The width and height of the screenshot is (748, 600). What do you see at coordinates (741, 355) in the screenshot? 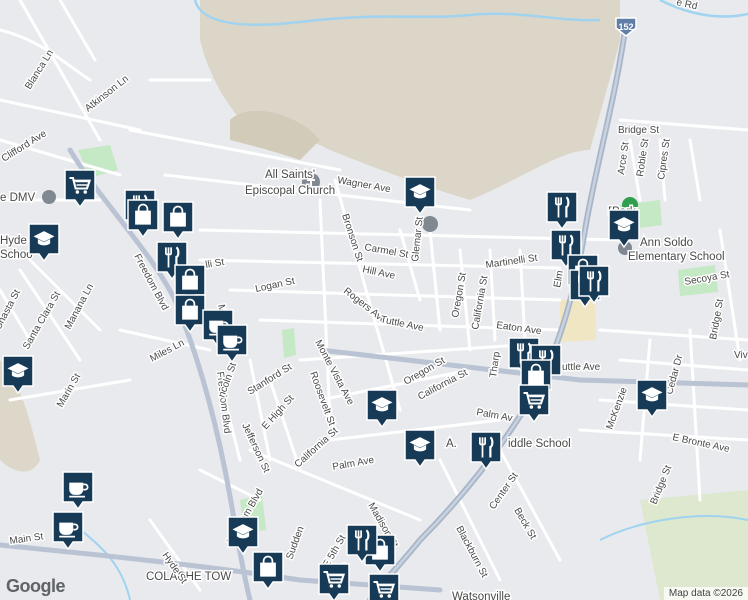
I see `street-label-viv: Viv` at bounding box center [741, 355].